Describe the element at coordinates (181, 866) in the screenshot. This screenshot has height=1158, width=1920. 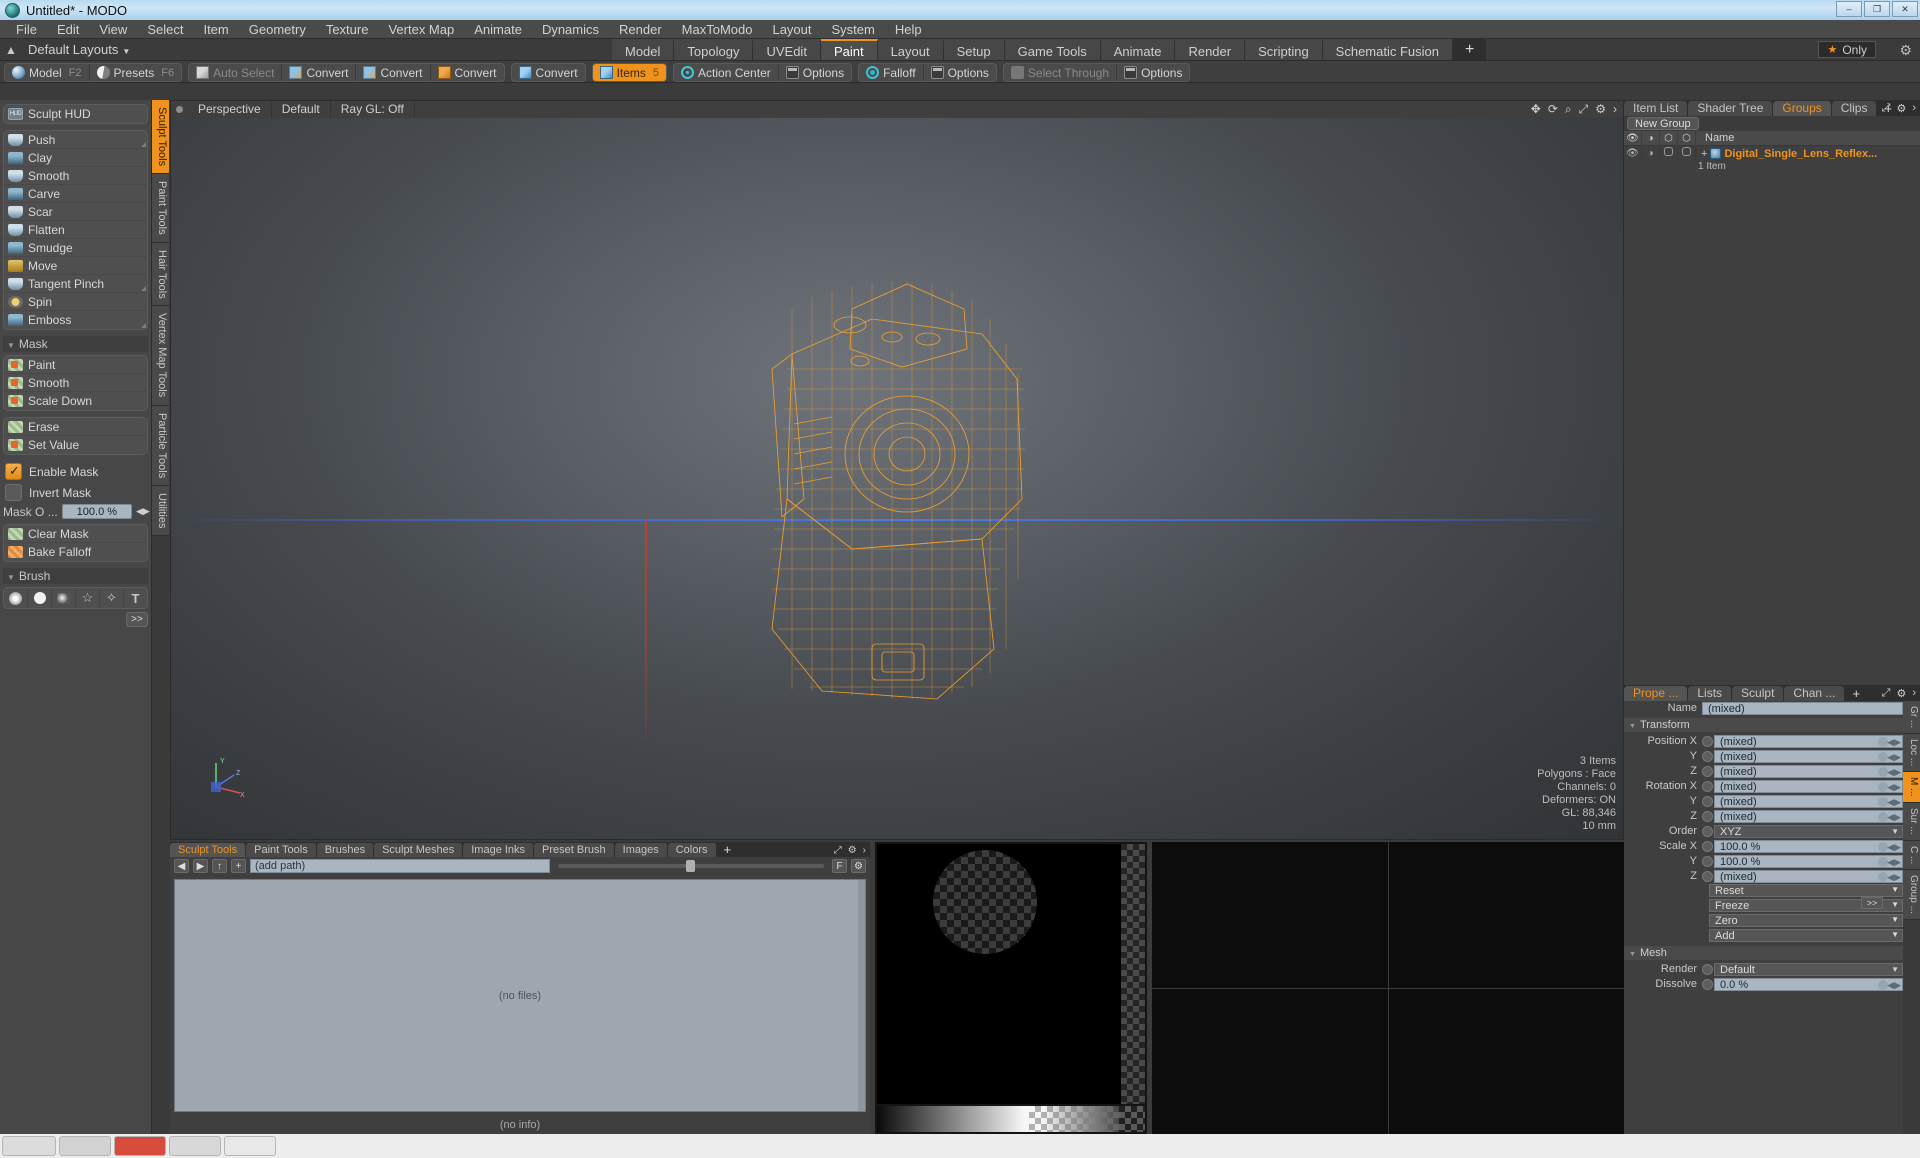
I see `back-icon: ◀` at that location.